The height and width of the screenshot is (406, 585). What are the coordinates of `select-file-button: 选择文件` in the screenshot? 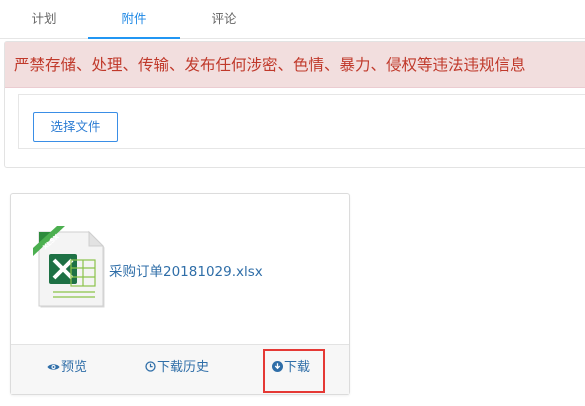 It's located at (75, 127).